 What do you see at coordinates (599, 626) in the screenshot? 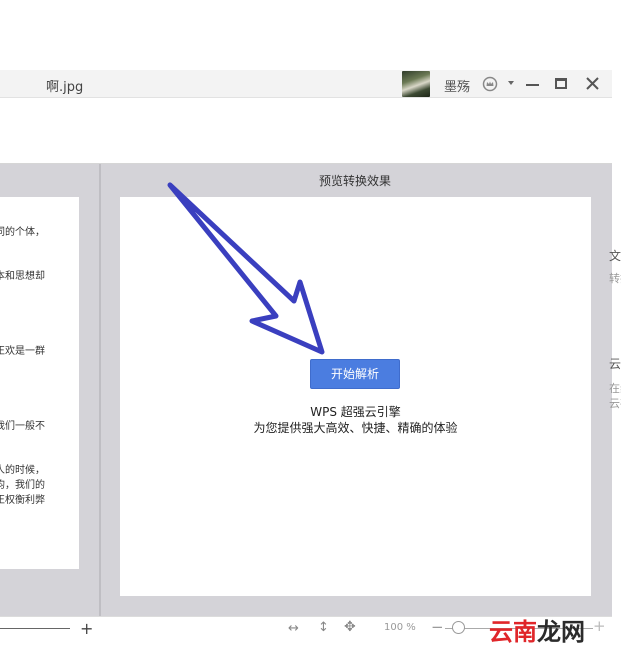
I see `zoom-plus-icon: +` at bounding box center [599, 626].